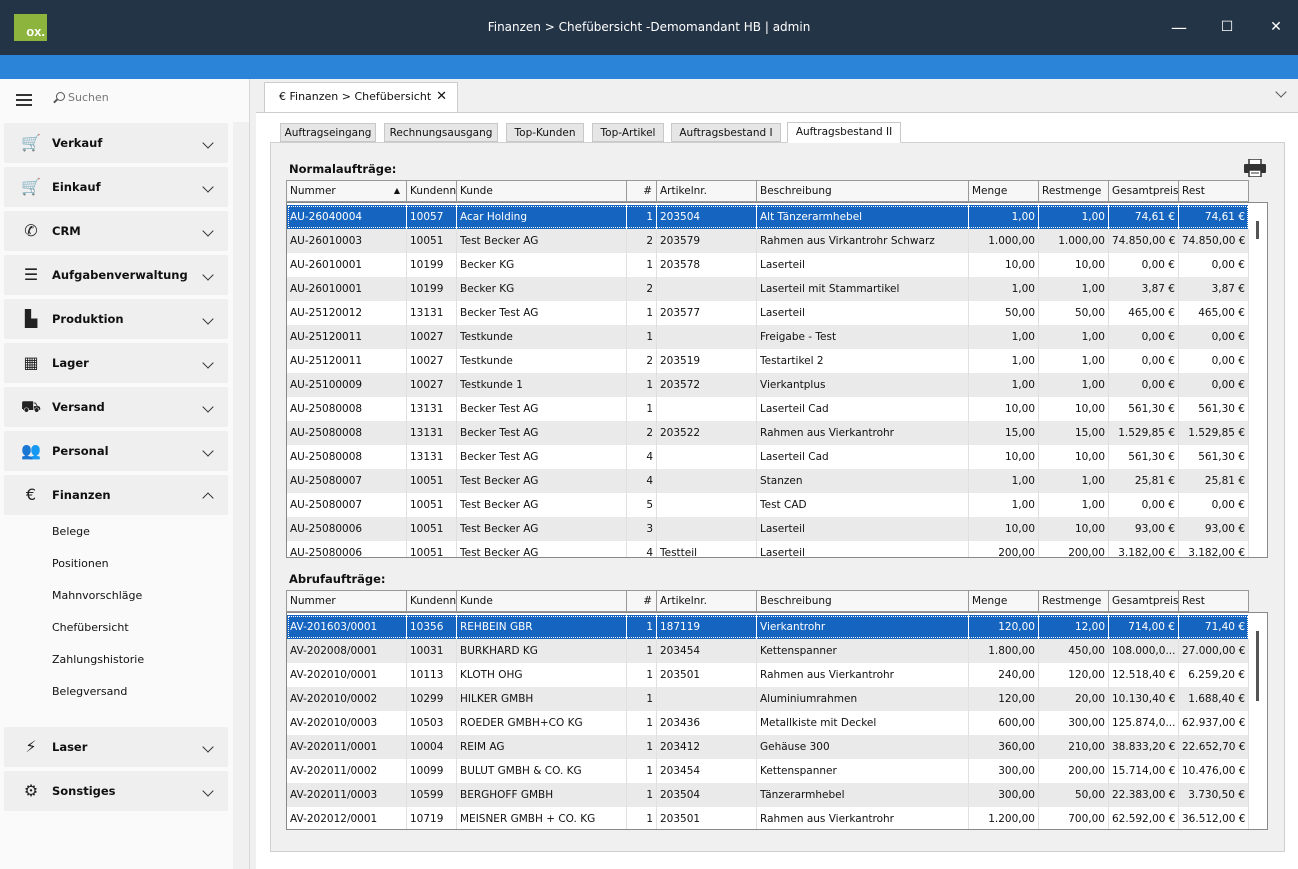 The image size is (1298, 869). I want to click on search-box: Suchen, so click(82, 97).